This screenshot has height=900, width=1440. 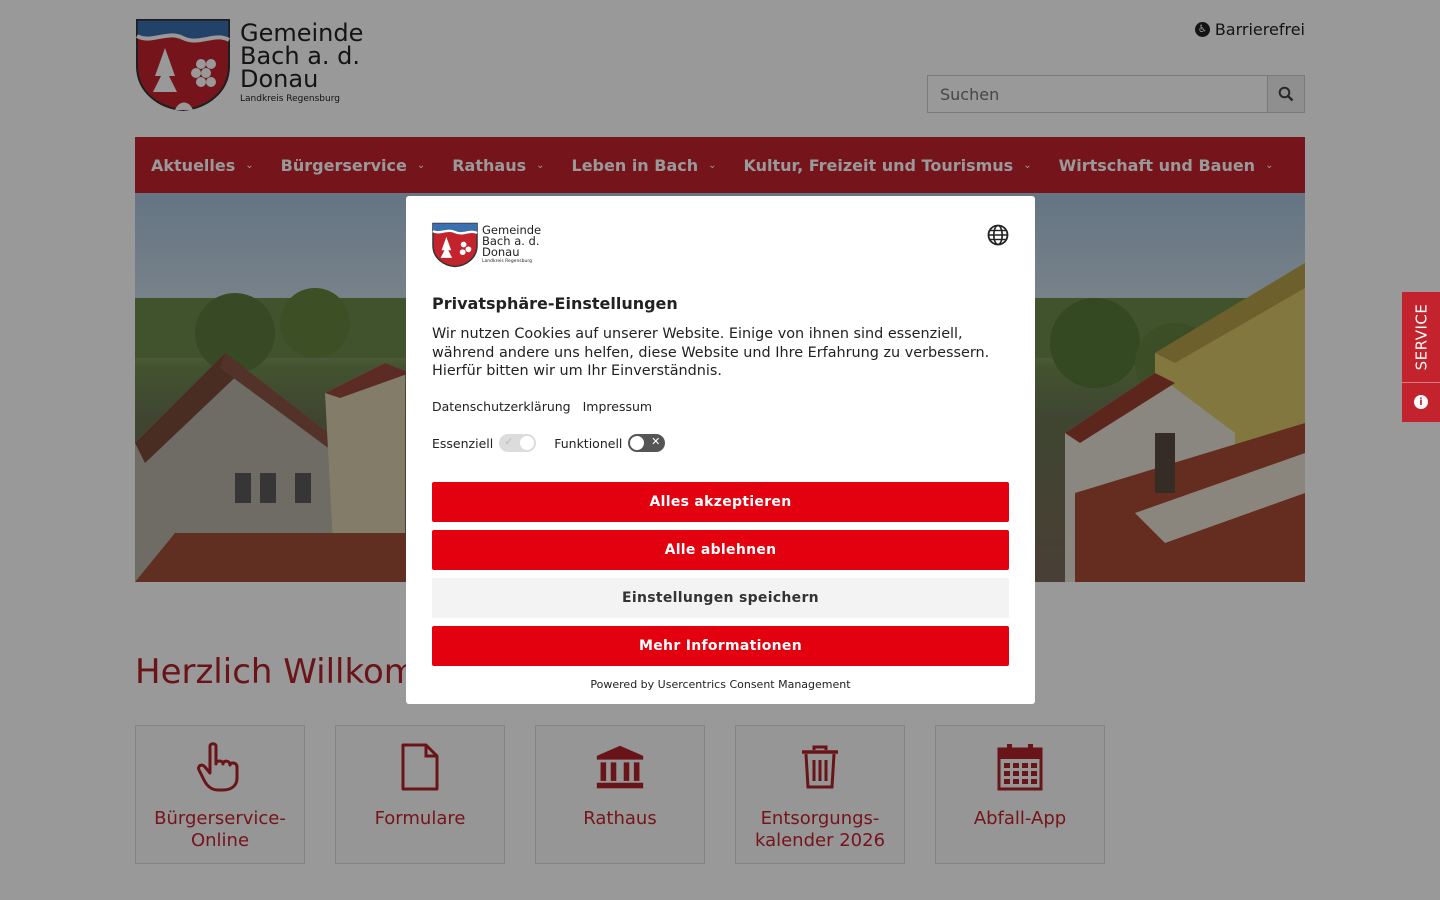 What do you see at coordinates (1421, 402) in the screenshot?
I see `info-icon: i` at bounding box center [1421, 402].